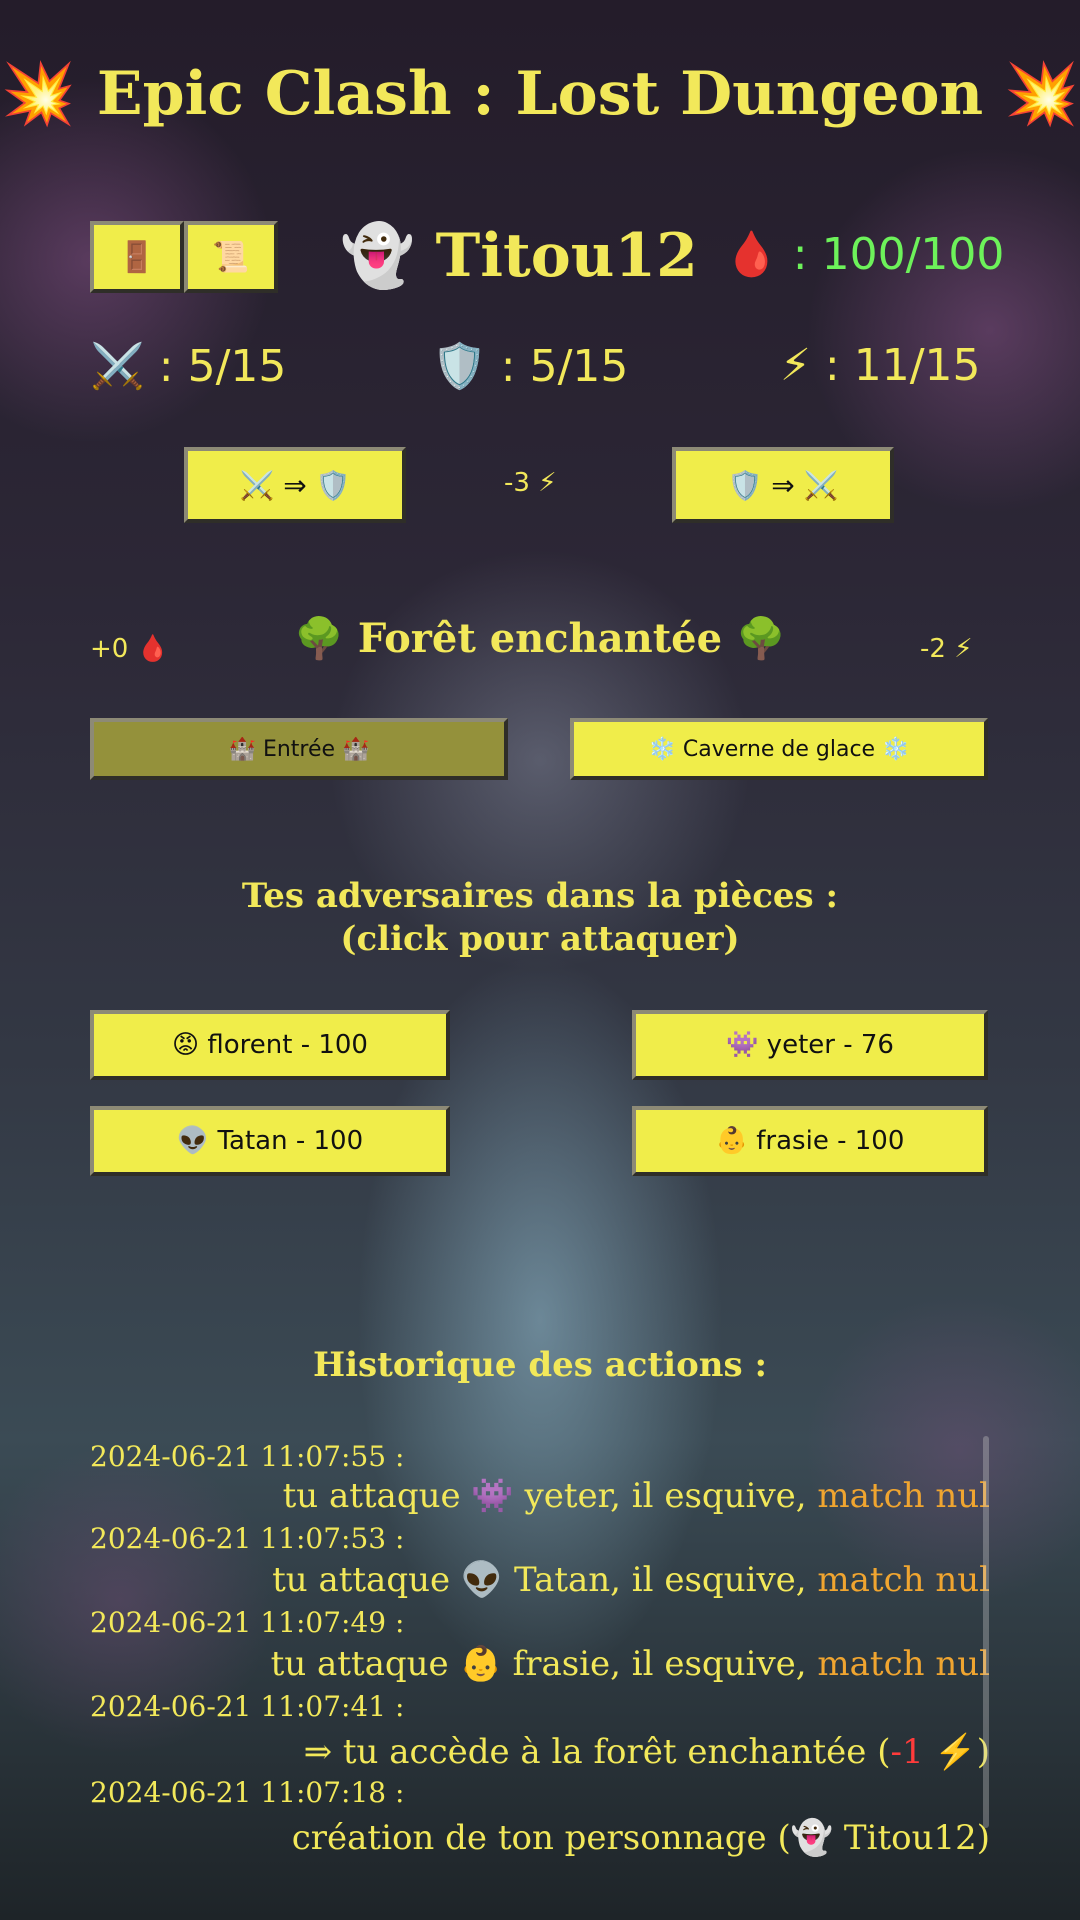 This screenshot has height=1920, width=1080. I want to click on energy-stat: ⚡ : 11/15, so click(880, 365).